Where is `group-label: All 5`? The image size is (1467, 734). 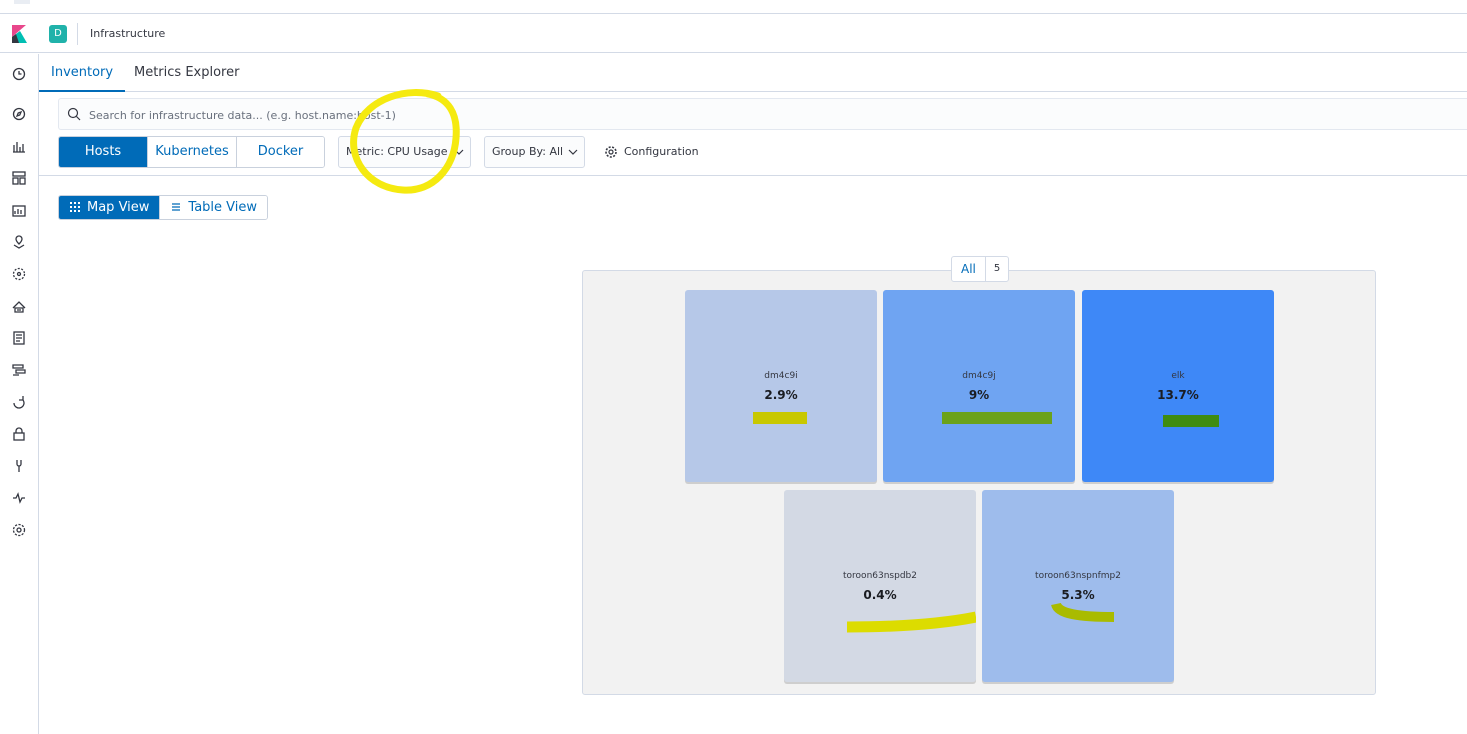
group-label: All 5 is located at coordinates (980, 269).